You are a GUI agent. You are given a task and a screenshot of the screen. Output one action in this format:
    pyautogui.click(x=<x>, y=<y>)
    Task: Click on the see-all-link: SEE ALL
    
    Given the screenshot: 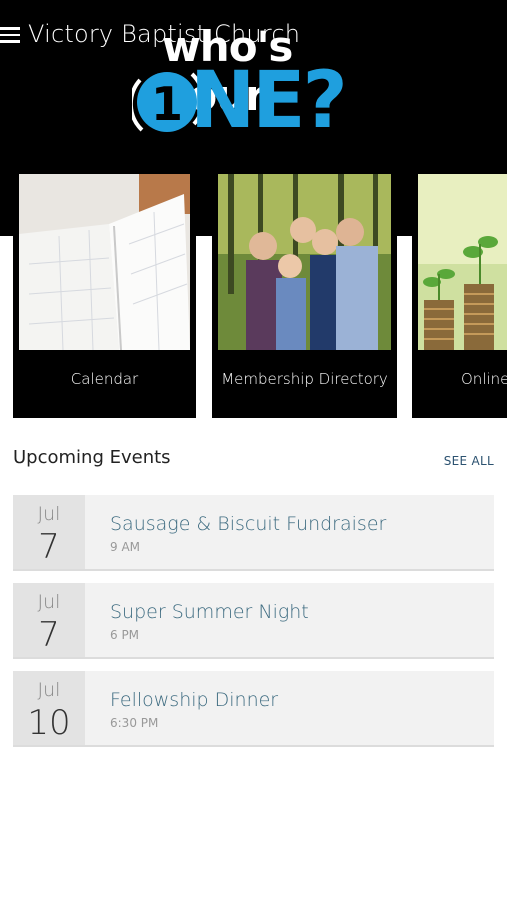 What is the action you would take?
    pyautogui.click(x=469, y=461)
    